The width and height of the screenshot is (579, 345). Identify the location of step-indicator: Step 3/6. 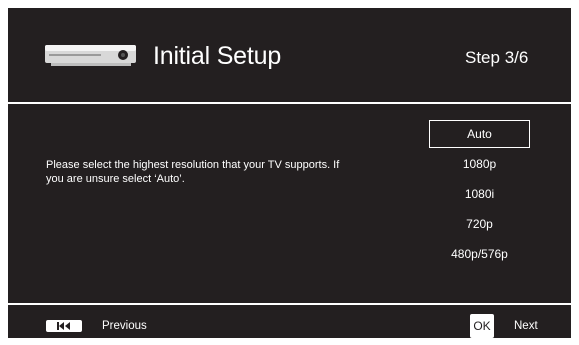
(497, 57).